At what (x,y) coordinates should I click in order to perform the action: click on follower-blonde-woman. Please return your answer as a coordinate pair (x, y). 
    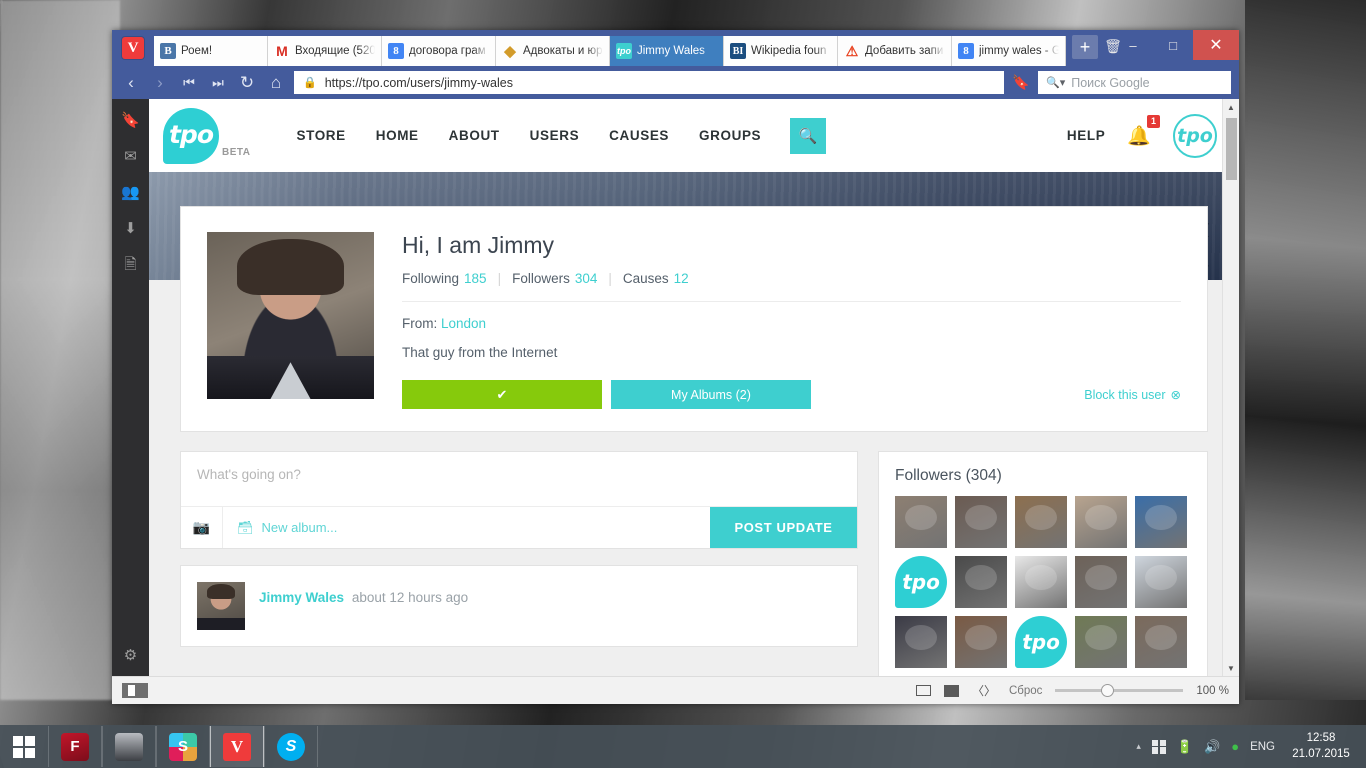
    Looking at the image, I should click on (1101, 642).